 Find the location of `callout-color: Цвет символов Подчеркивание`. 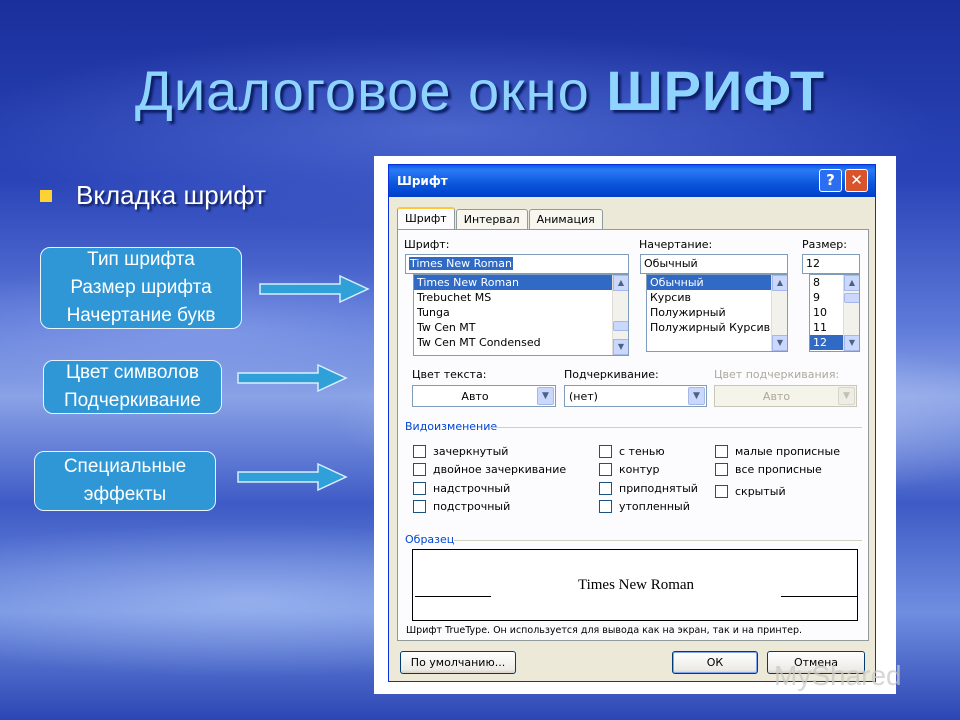

callout-color: Цвет символов Подчеркивание is located at coordinates (132, 387).